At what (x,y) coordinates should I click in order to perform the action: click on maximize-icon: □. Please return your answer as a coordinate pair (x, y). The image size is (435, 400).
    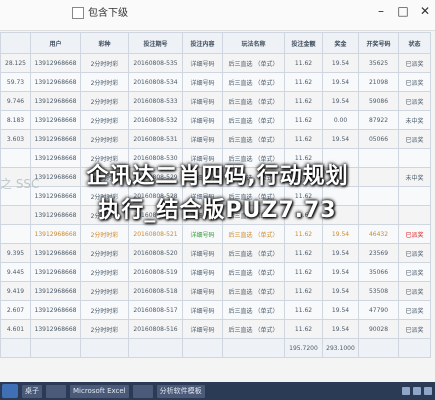
    Looking at the image, I should click on (403, 11).